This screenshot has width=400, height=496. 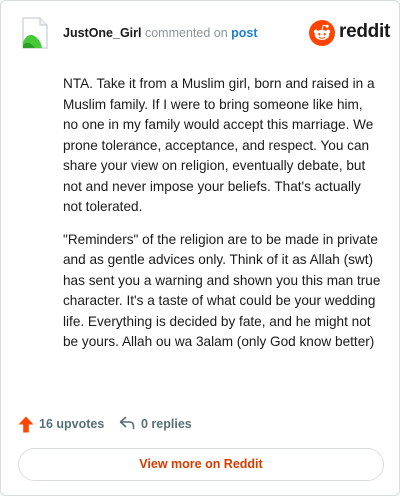 I want to click on document-icon, so click(x=35, y=33).